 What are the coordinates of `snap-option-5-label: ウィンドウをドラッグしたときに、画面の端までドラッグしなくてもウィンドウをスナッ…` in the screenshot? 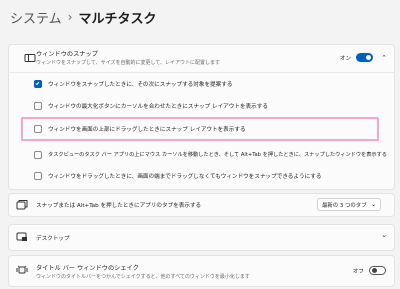 It's located at (185, 177).